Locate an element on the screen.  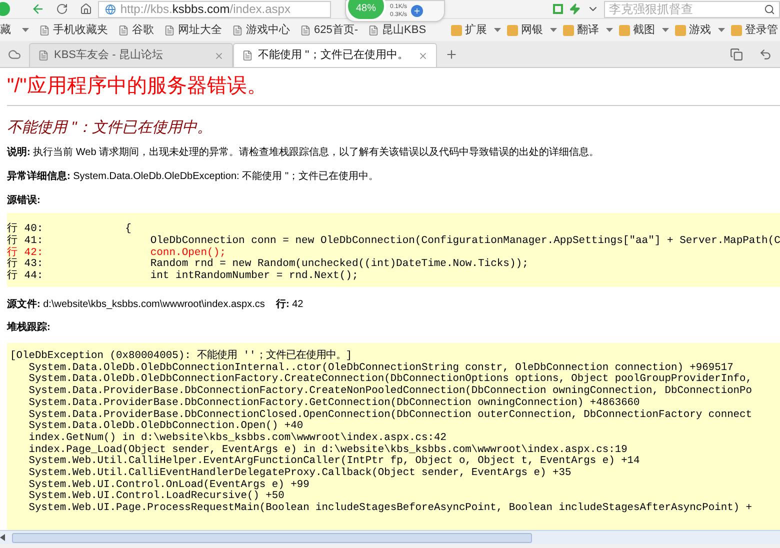
bookmark-link: 网址大全 is located at coordinates (193, 30).